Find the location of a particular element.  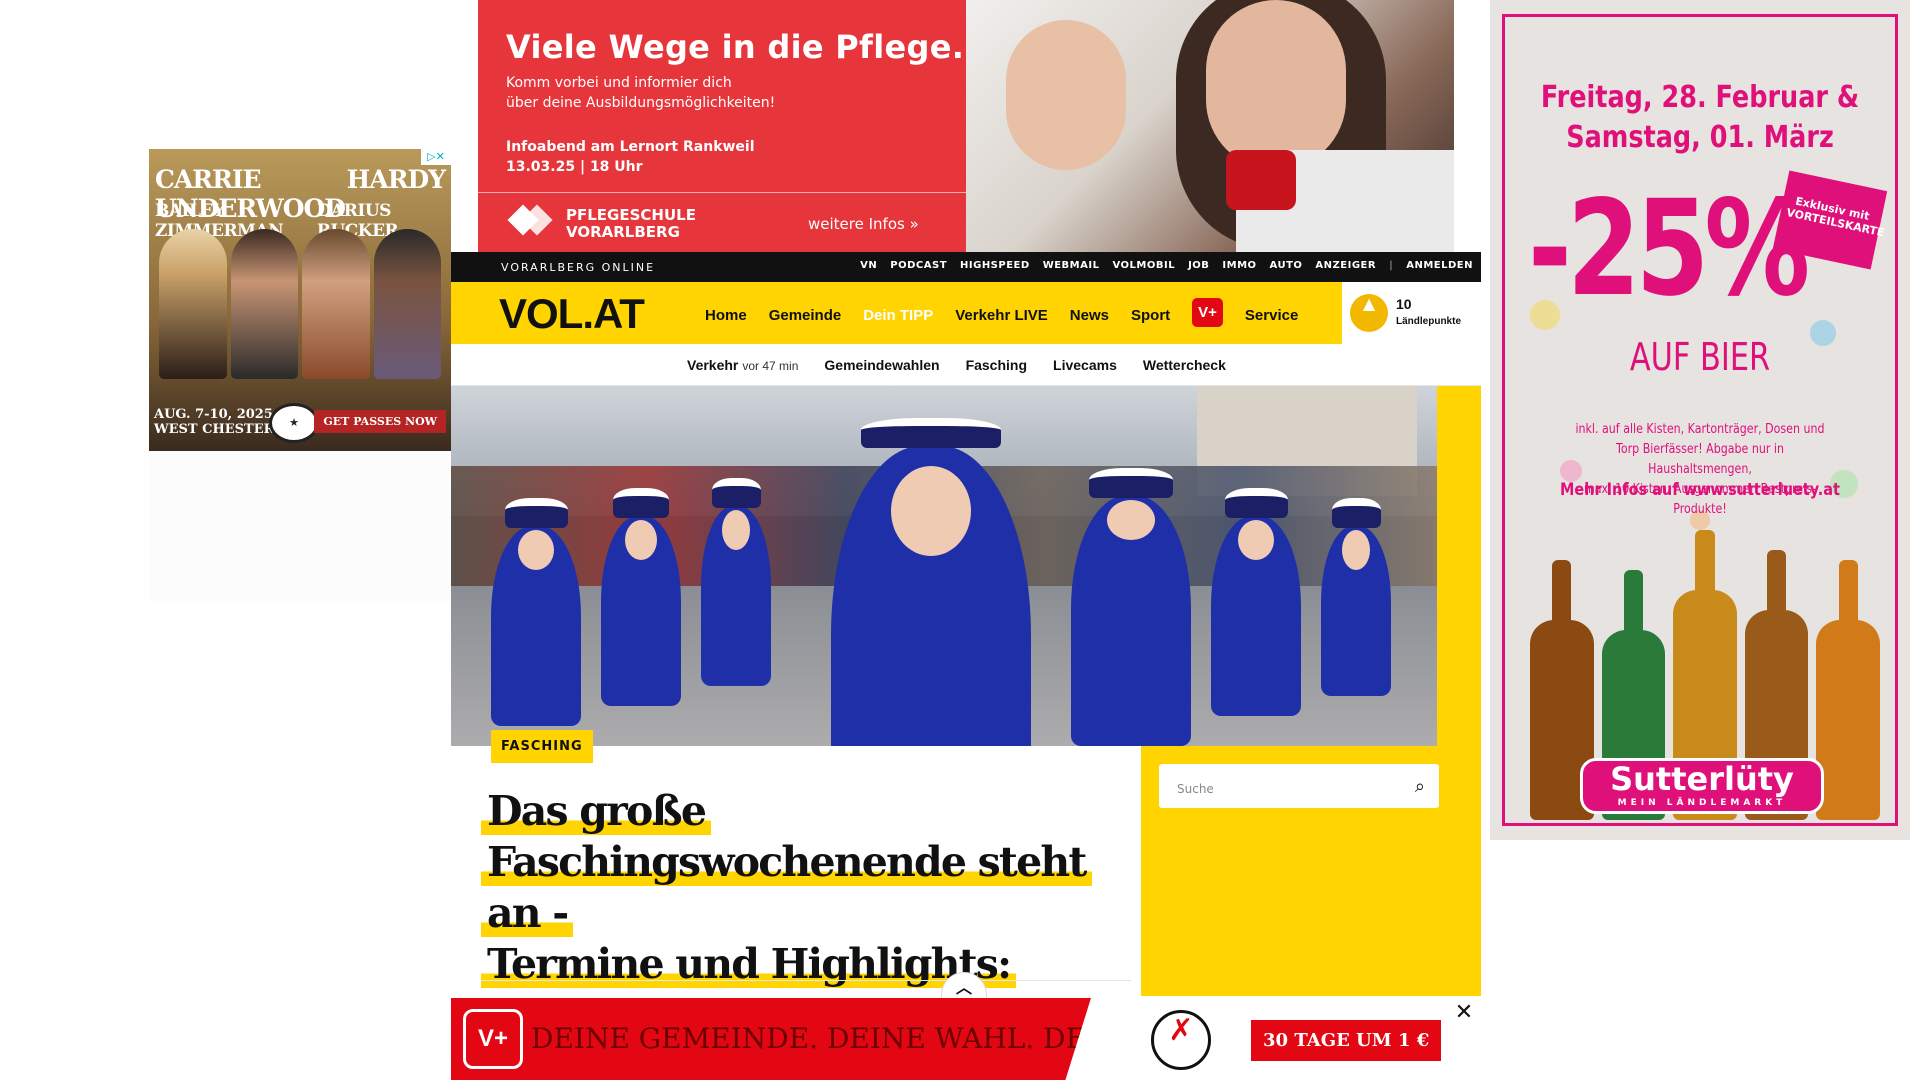

ad-headline: Viele Wege in die Pflege. is located at coordinates (735, 47).